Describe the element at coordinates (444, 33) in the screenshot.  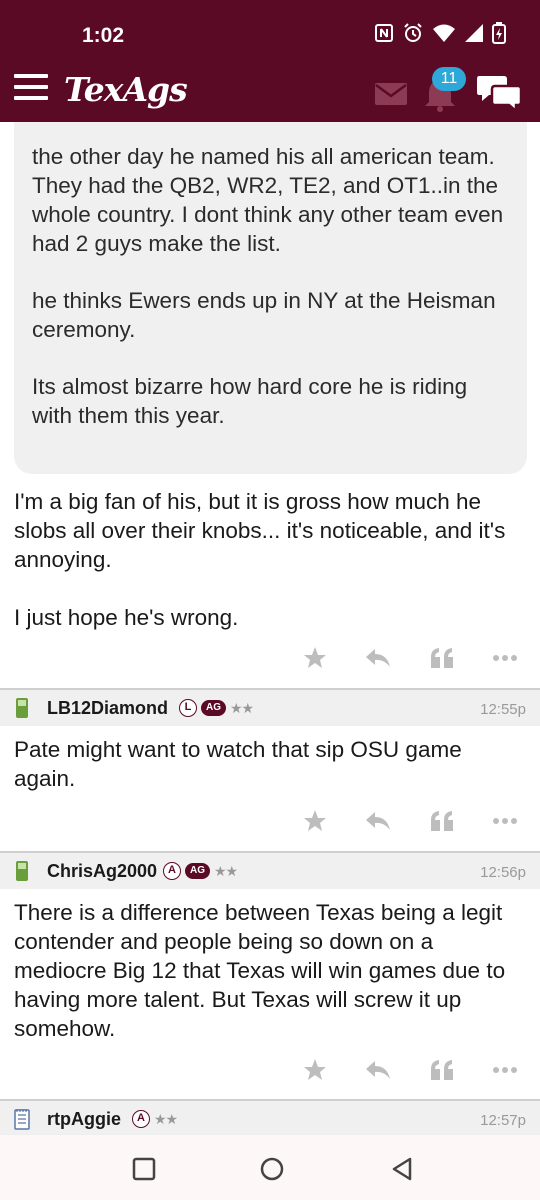
I see `wifi-icon` at that location.